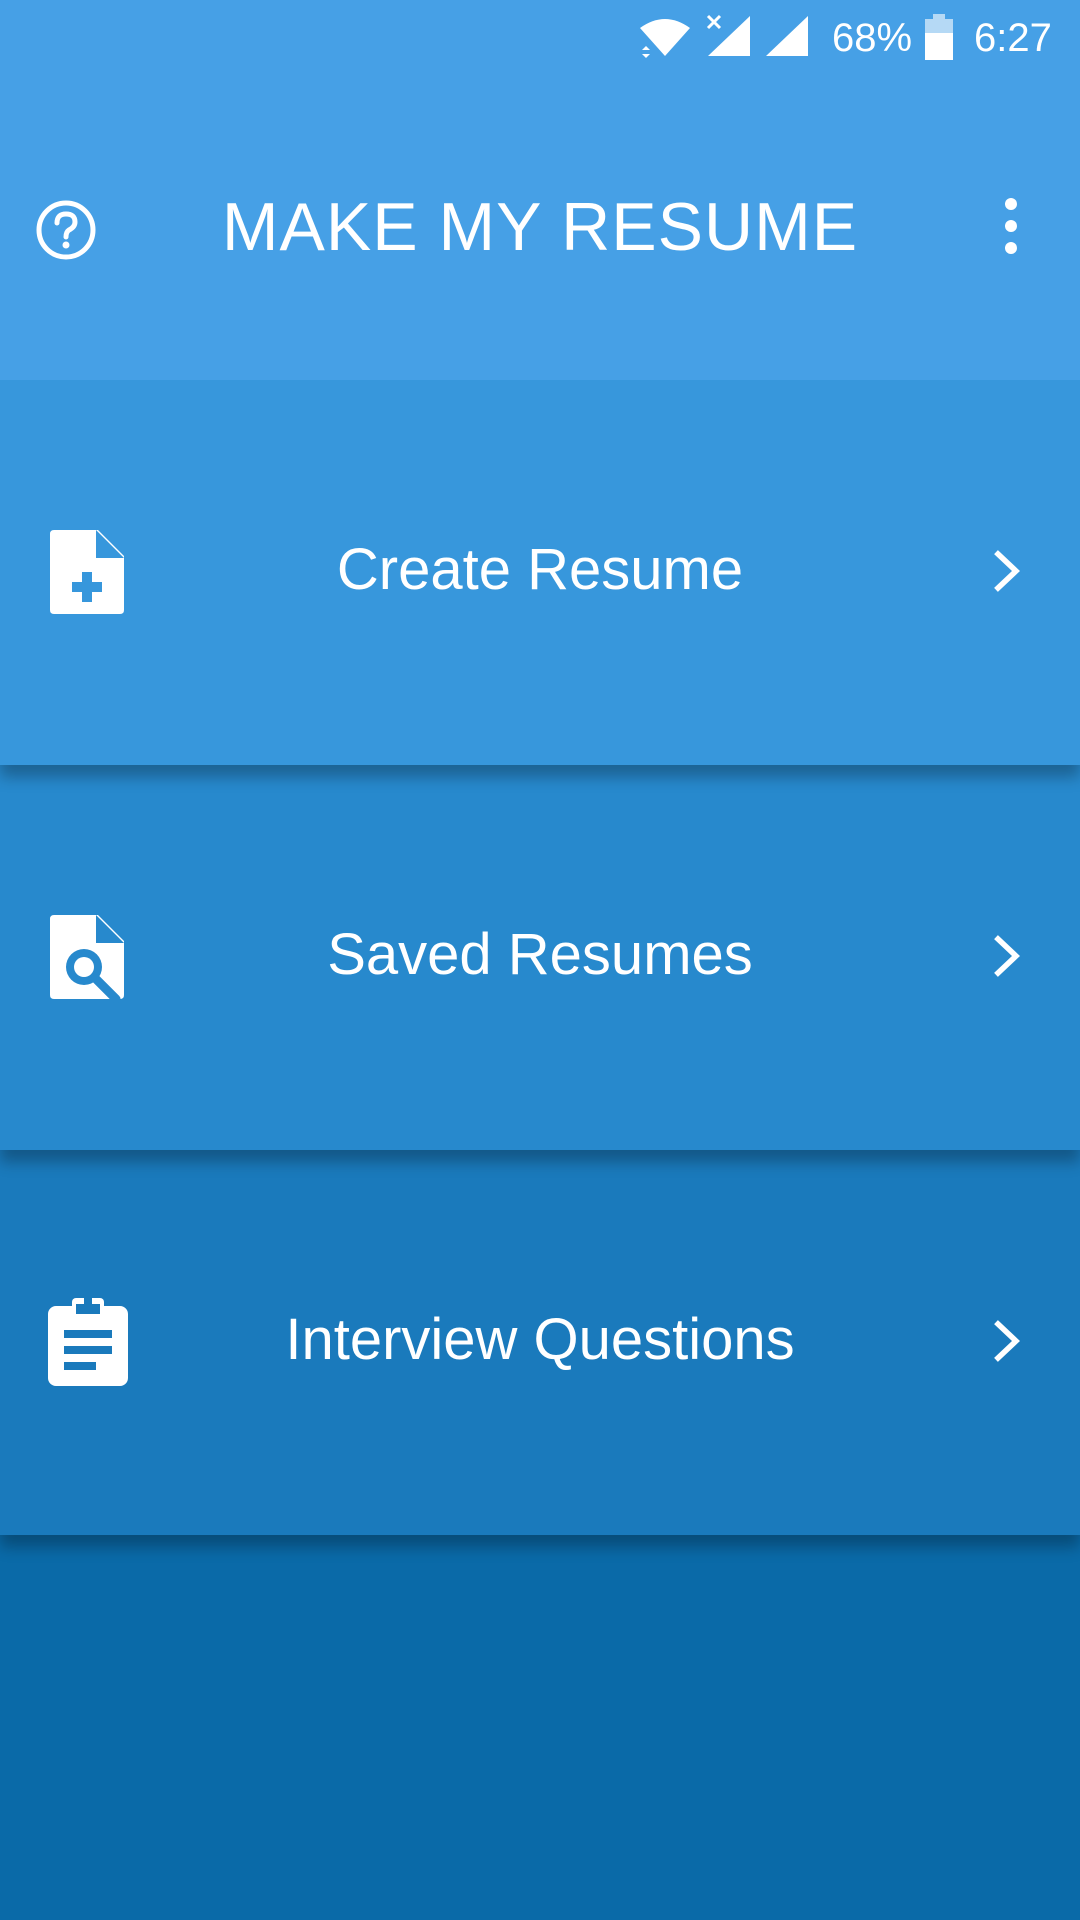  Describe the element at coordinates (87, 572) in the screenshot. I see `note-add-icon` at that location.